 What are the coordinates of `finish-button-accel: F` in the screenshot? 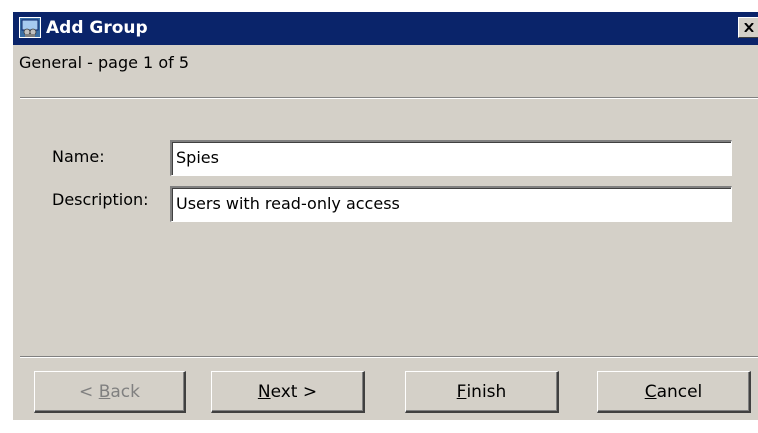 It's located at (461, 391).